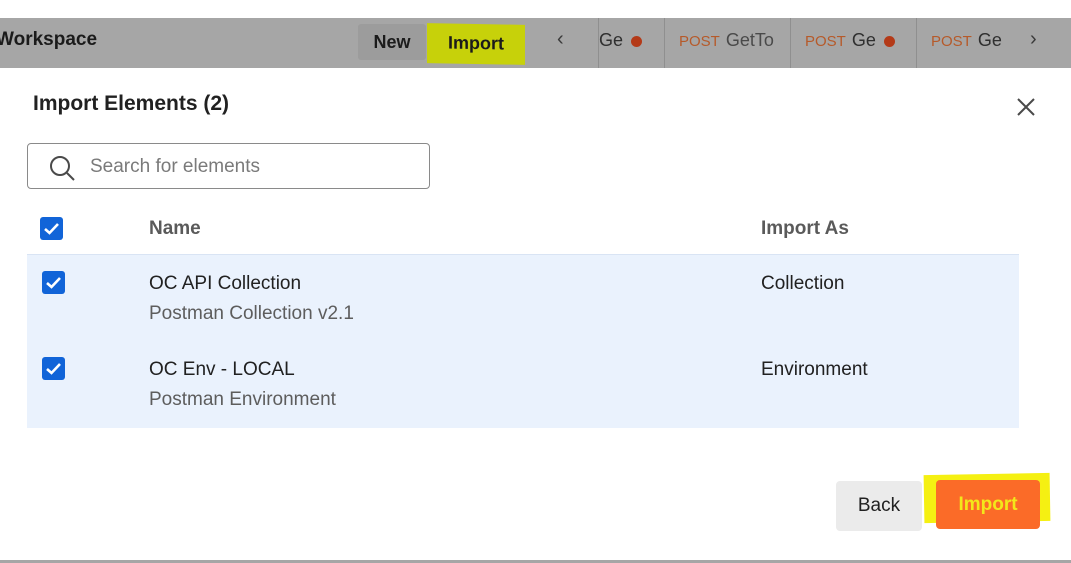  What do you see at coordinates (560, 39) in the screenshot?
I see `tabs-scroll-left-icon: ‹` at bounding box center [560, 39].